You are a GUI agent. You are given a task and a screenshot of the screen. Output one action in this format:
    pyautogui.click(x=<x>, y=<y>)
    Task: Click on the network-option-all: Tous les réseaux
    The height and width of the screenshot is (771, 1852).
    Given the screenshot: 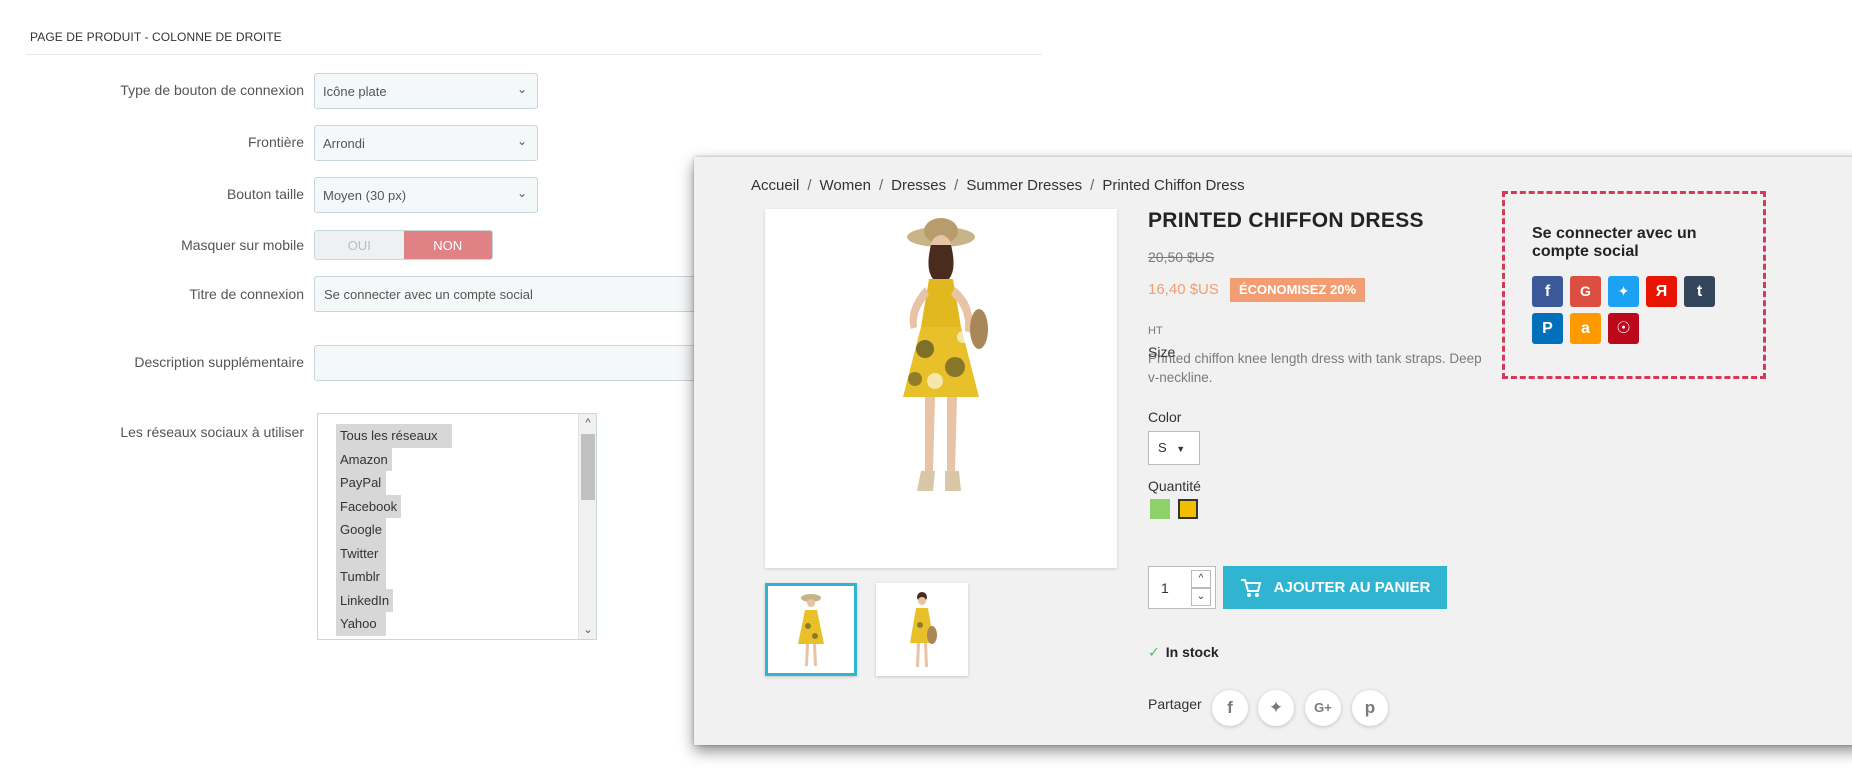 What is the action you would take?
    pyautogui.click(x=394, y=436)
    